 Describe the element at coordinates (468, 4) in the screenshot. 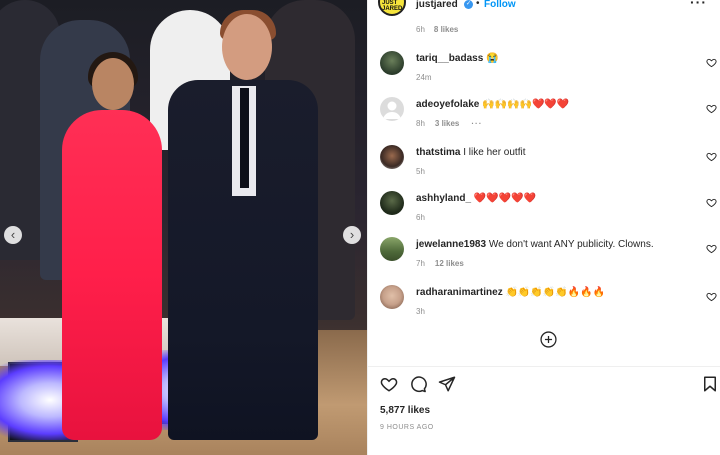

I see `verified-badge-icon: ✓` at that location.